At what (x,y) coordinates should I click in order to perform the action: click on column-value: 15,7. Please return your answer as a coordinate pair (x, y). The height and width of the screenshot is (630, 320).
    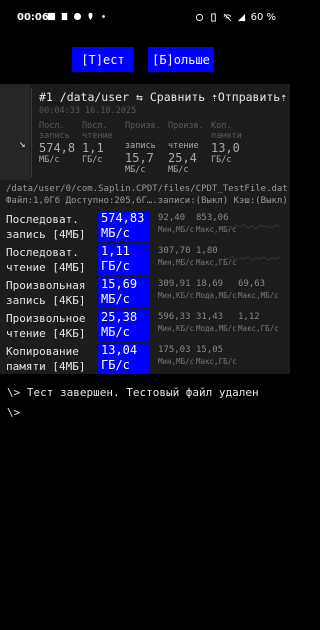
    Looking at the image, I should click on (139, 158).